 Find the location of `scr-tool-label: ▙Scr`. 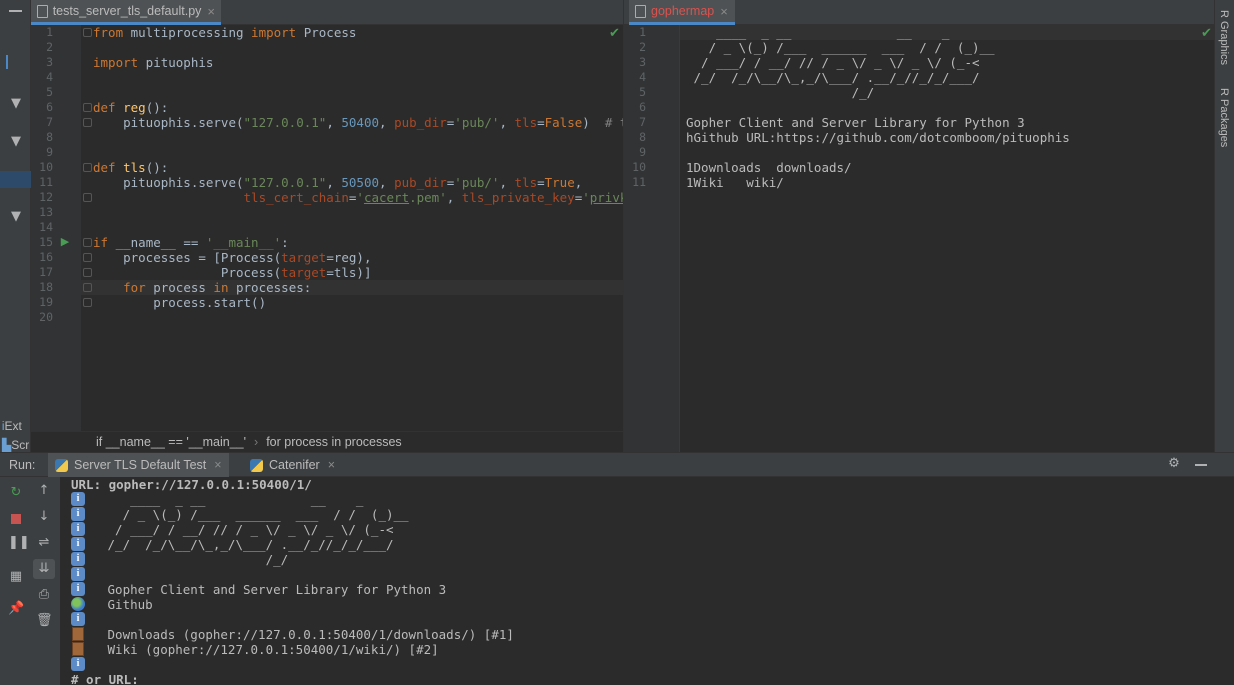

scr-tool-label: ▙Scr is located at coordinates (15, 445).